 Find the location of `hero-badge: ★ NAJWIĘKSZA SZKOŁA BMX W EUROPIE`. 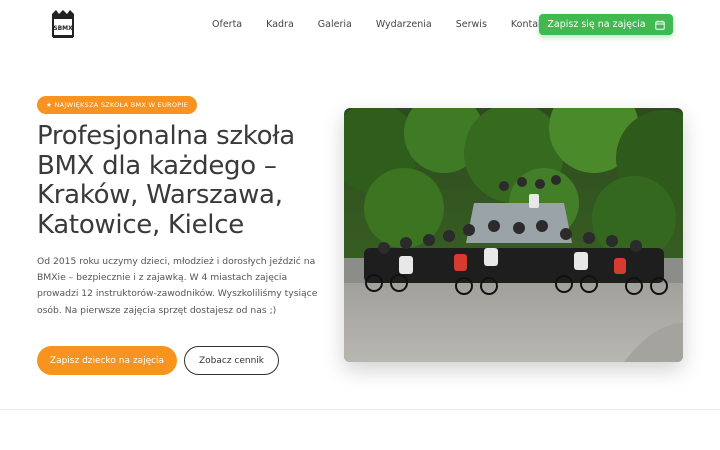

hero-badge: ★ NAJWIĘKSZA SZKOŁA BMX W EUROPIE is located at coordinates (117, 105).